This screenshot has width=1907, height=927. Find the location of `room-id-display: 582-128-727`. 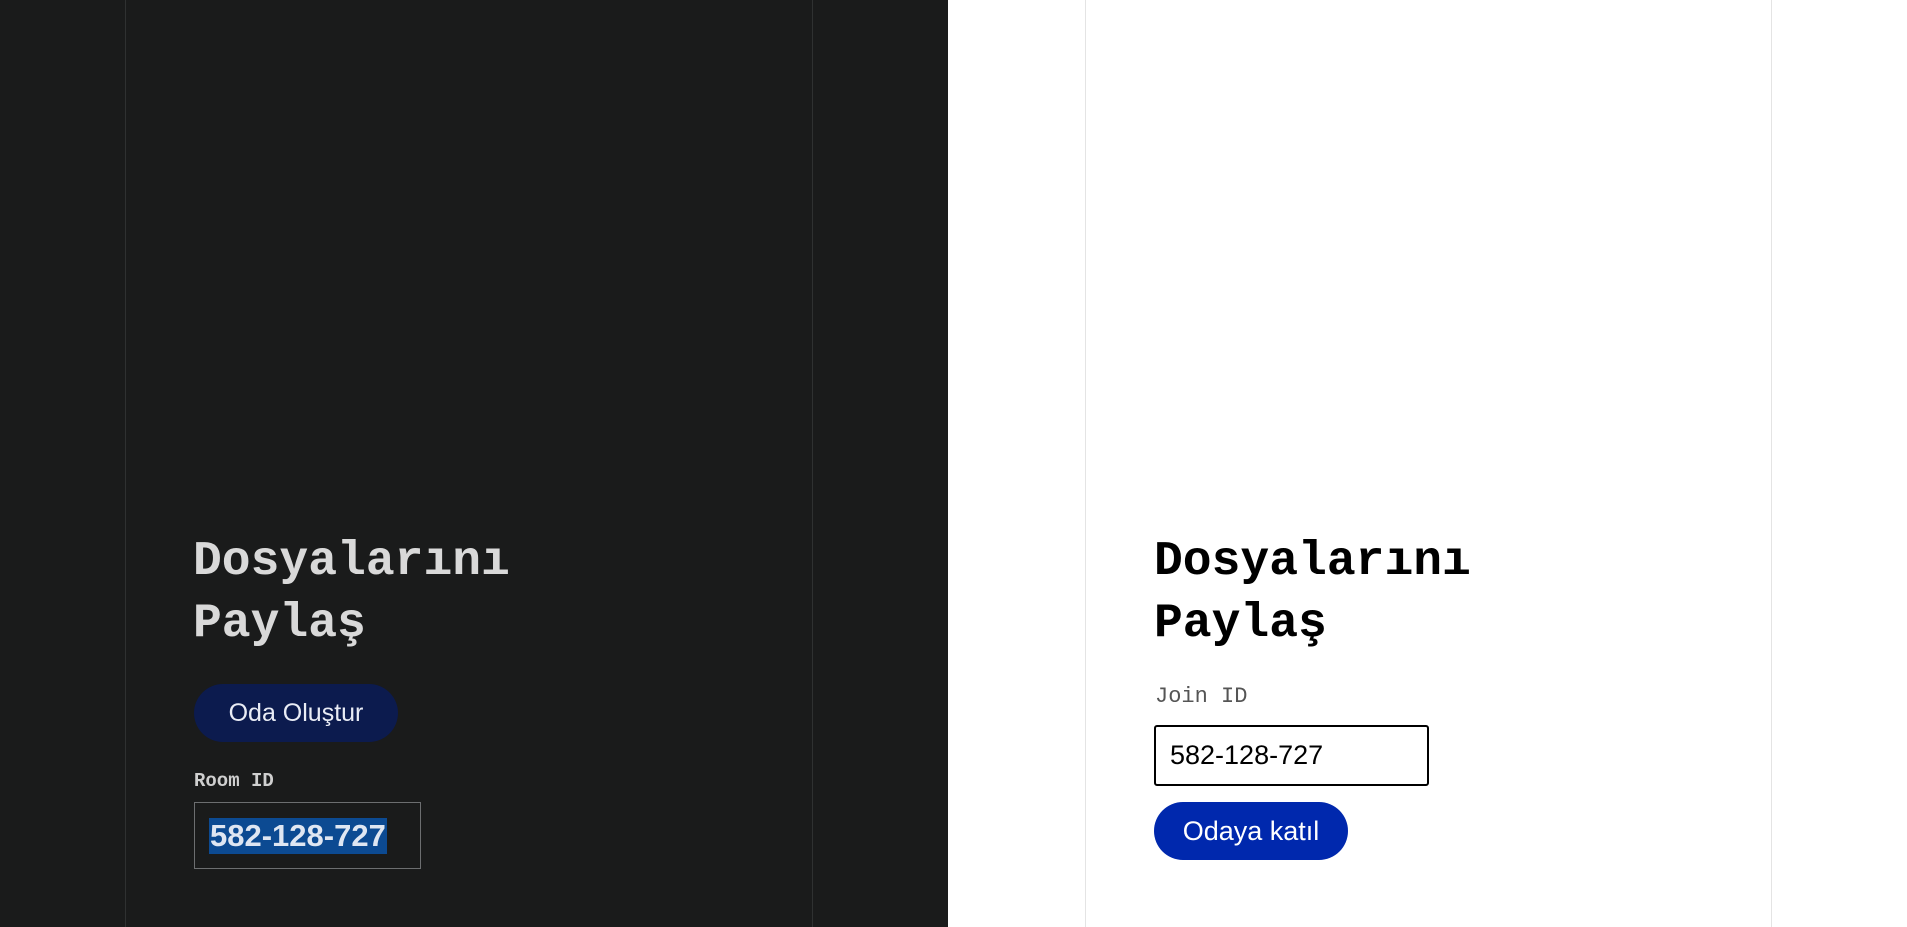

room-id-display: 582-128-727 is located at coordinates (307, 835).